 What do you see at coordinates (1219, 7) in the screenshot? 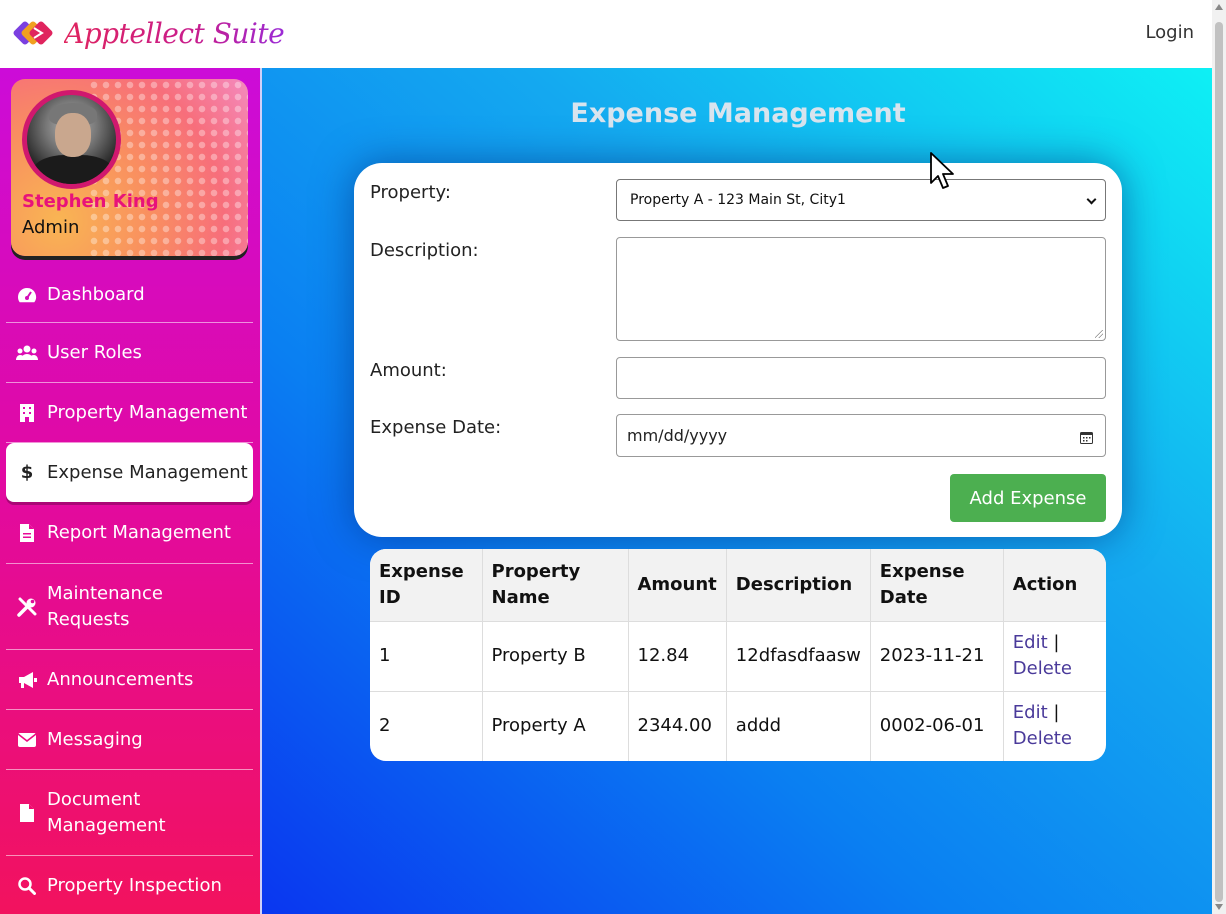
I see `scroll-up-icon` at bounding box center [1219, 7].